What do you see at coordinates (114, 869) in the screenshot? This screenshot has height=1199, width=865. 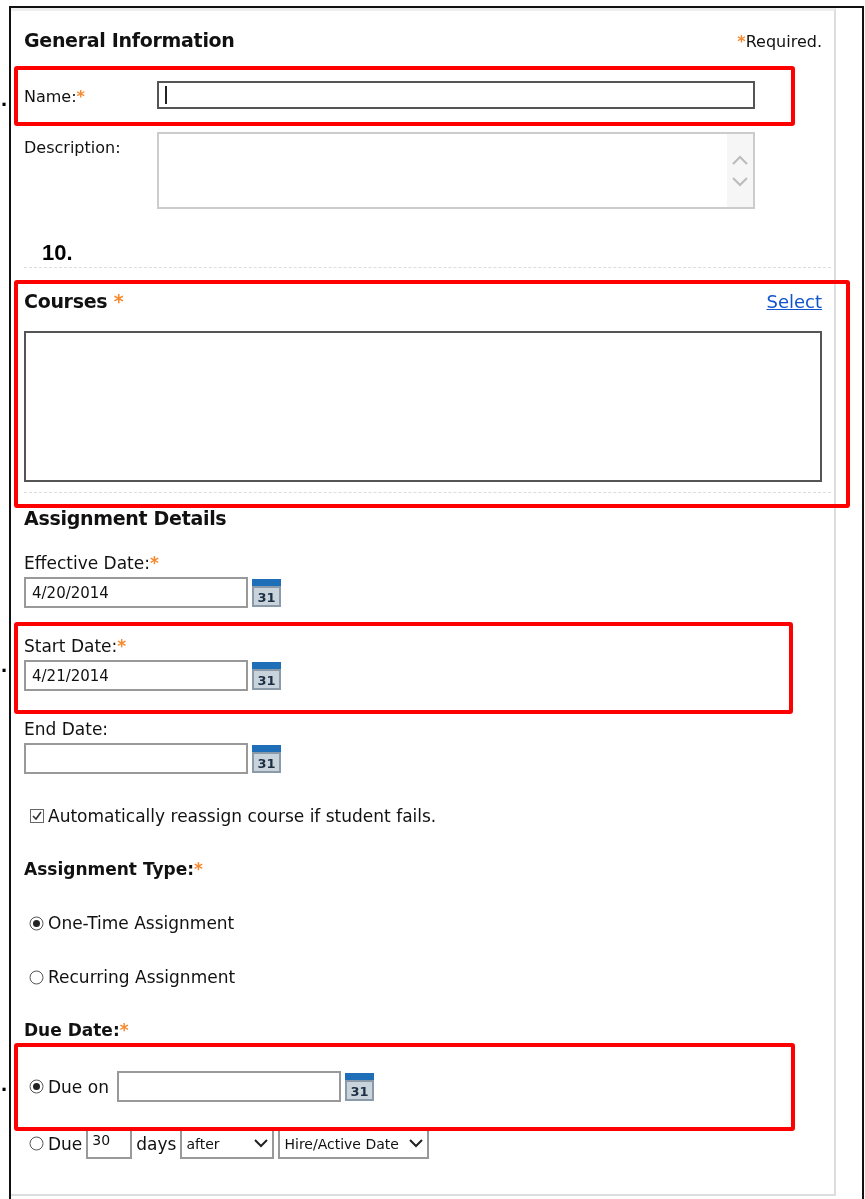 I see `field-label: Assignment Type:*` at bounding box center [114, 869].